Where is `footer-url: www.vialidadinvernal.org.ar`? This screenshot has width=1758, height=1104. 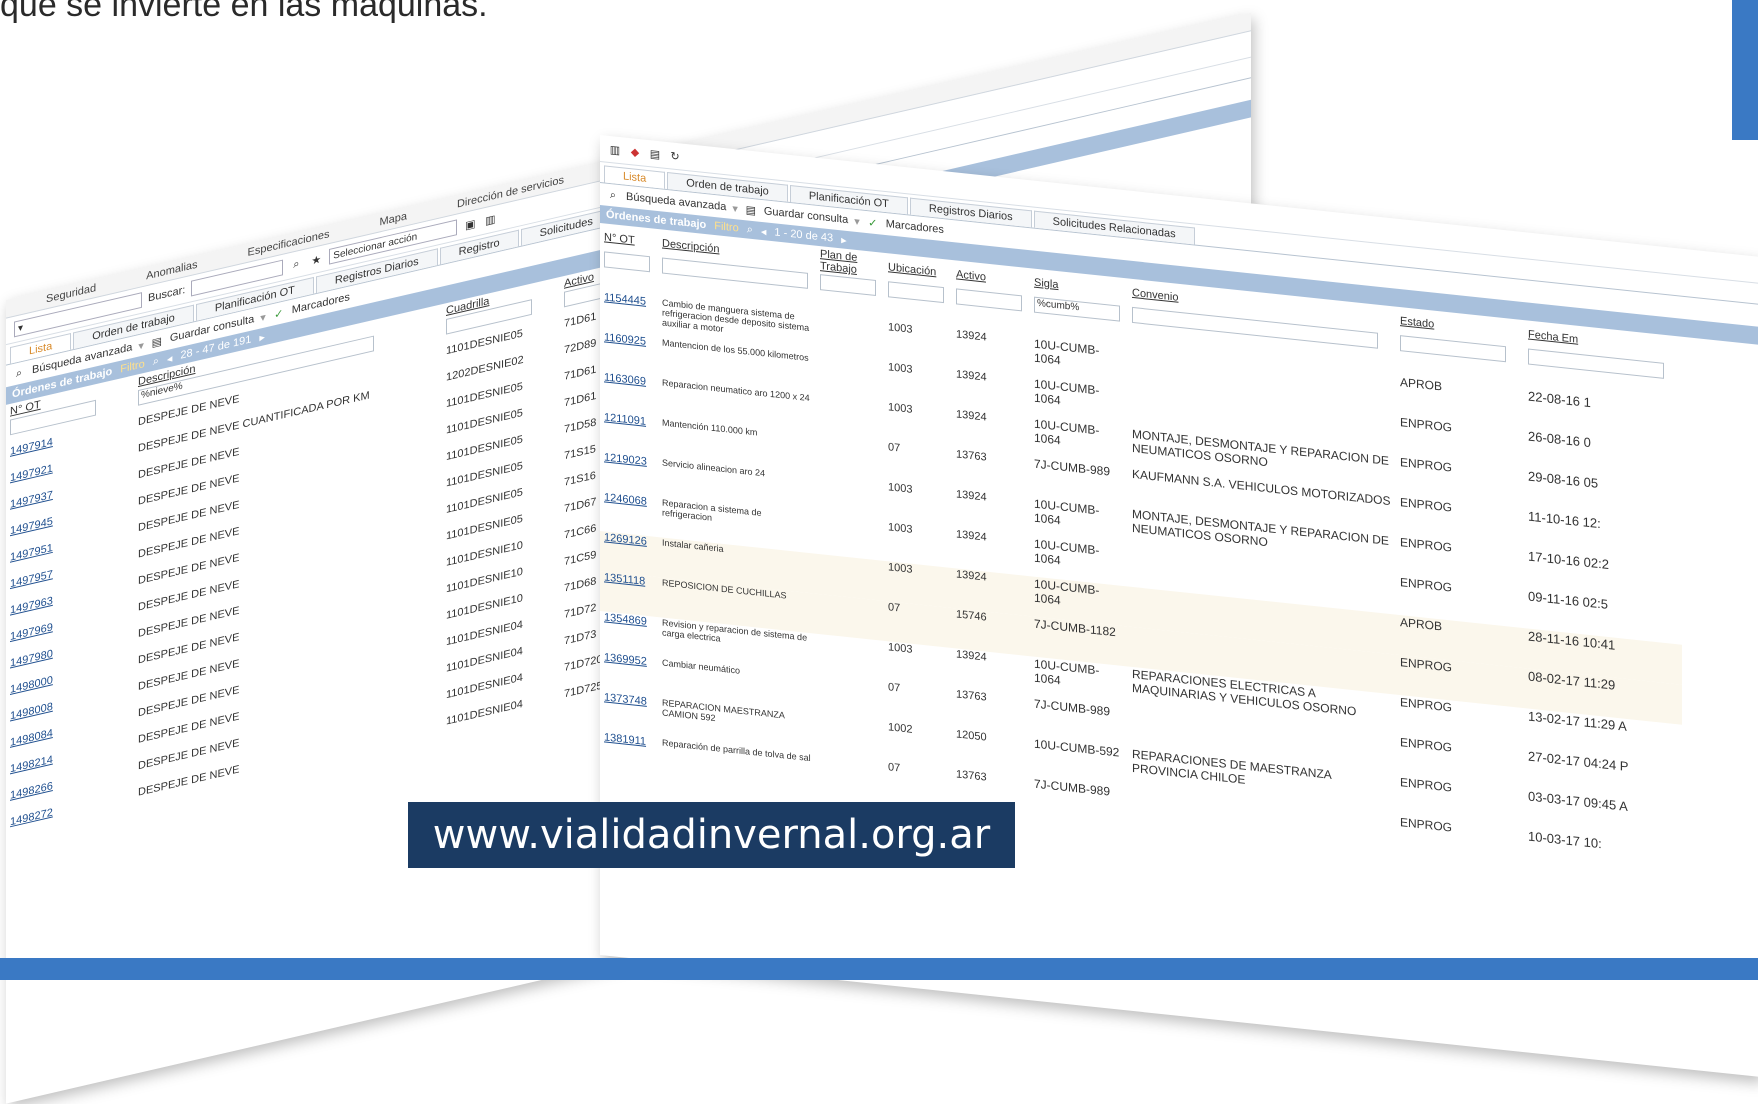
footer-url: www.vialidadinvernal.org.ar is located at coordinates (711, 835).